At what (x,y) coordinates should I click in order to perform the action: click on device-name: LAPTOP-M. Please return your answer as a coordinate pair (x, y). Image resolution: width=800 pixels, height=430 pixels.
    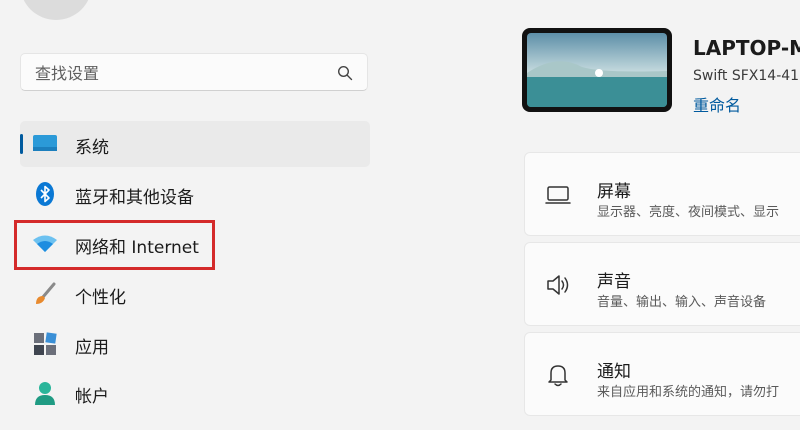
    Looking at the image, I should click on (746, 48).